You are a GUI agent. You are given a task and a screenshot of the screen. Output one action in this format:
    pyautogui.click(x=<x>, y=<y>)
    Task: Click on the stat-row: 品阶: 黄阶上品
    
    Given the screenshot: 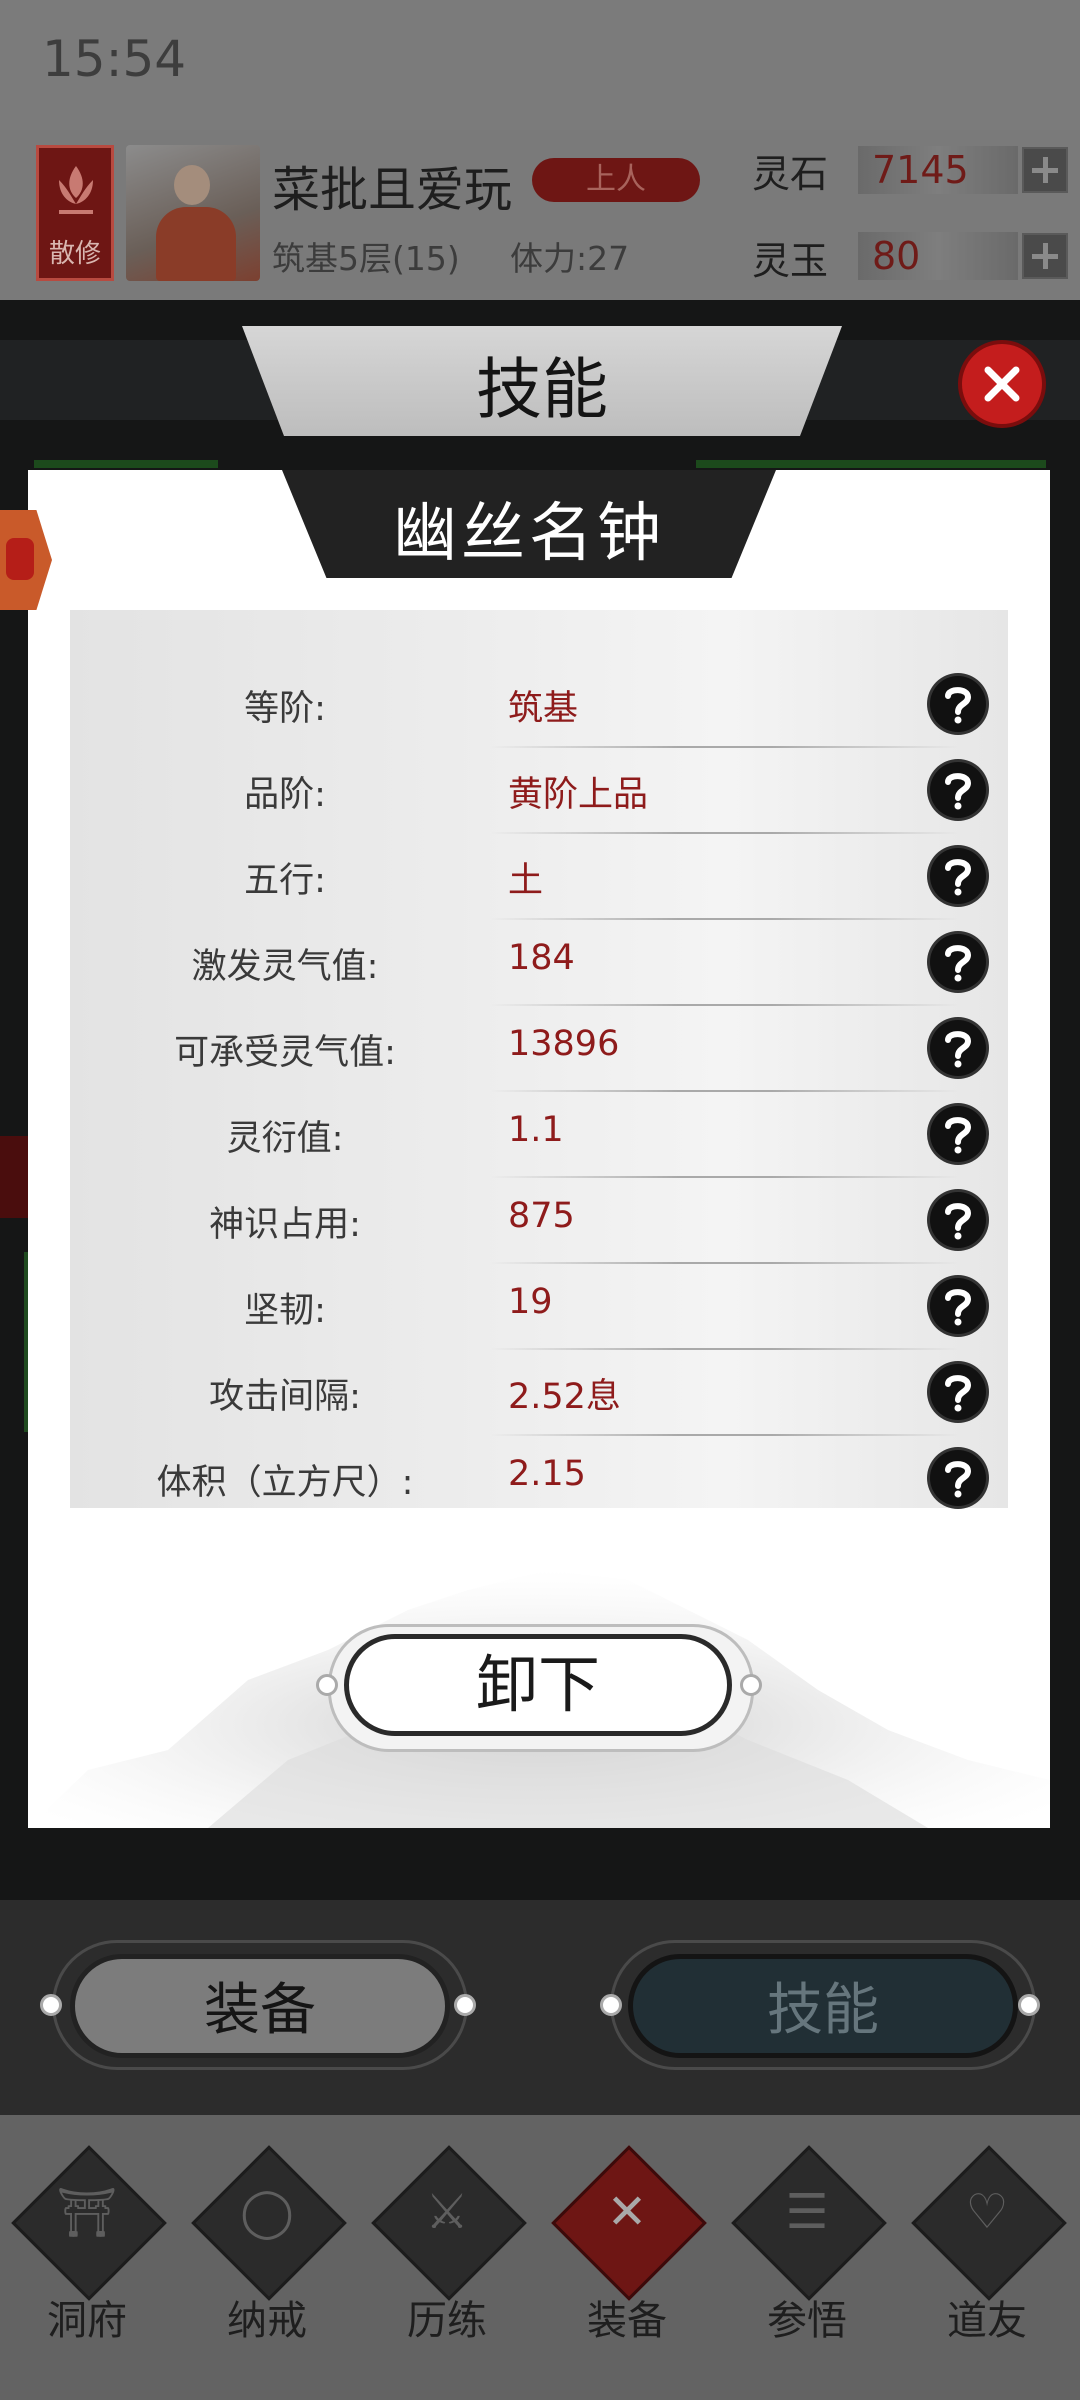 What is the action you would take?
    pyautogui.click(x=539, y=791)
    